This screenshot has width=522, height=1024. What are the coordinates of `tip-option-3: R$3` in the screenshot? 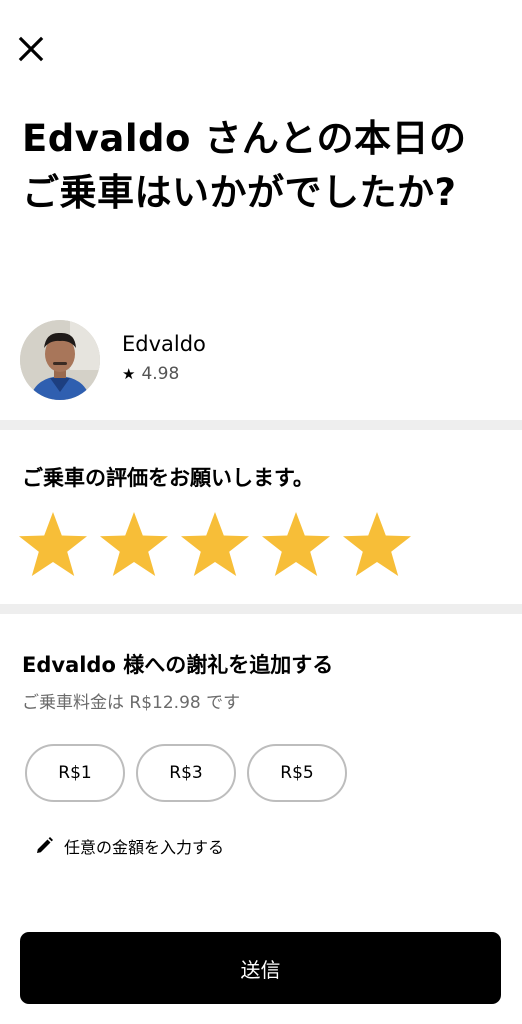 It's located at (186, 773).